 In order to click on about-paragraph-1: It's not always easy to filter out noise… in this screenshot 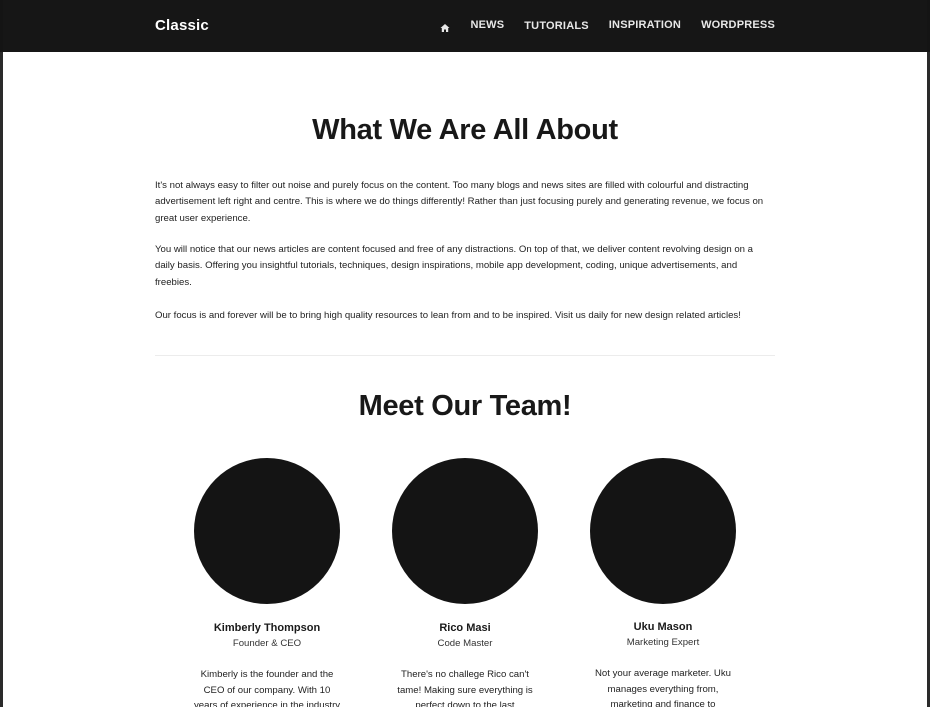, I will do `click(459, 202)`.